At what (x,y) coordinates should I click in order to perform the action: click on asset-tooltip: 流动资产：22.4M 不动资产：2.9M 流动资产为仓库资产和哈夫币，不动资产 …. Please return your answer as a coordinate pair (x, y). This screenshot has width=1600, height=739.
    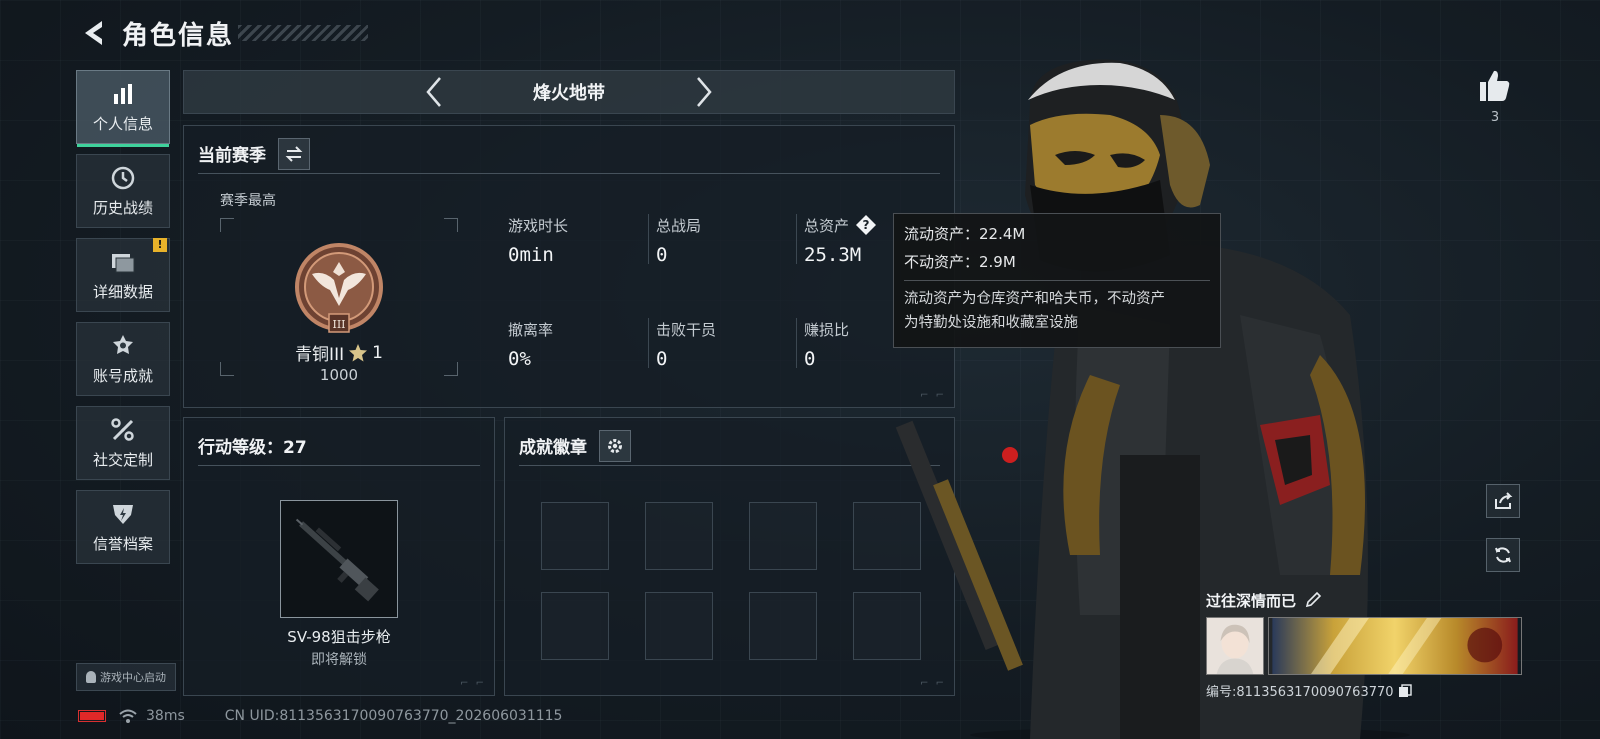
    Looking at the image, I should click on (1057, 280).